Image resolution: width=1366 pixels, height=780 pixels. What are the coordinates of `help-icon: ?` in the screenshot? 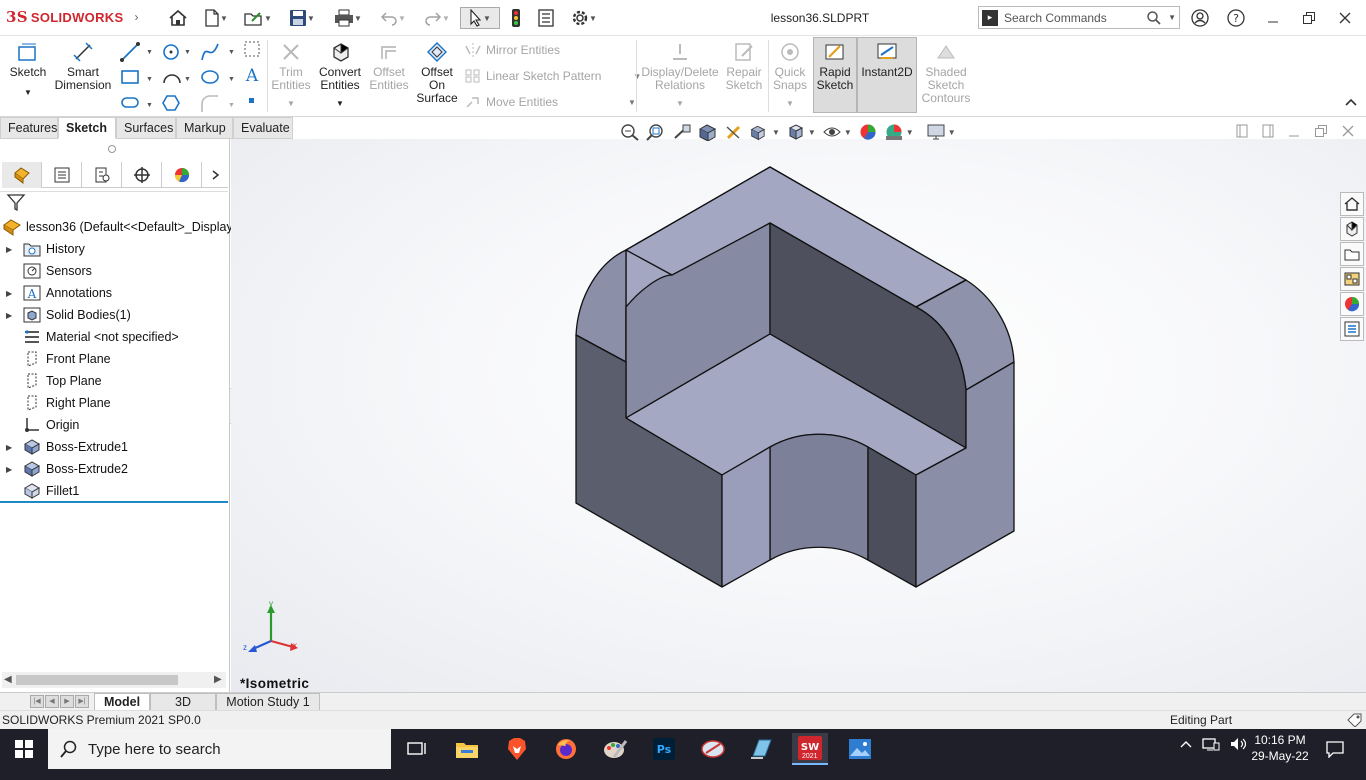 It's located at (1236, 18).